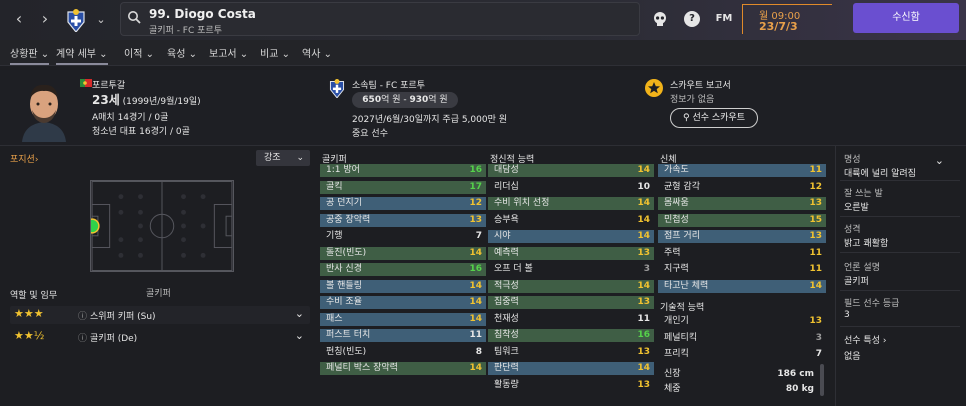 The height and width of the screenshot is (406, 966). Describe the element at coordinates (139, 52) in the screenshot. I see `menu-item-transfer: 이적 ⌄` at that location.